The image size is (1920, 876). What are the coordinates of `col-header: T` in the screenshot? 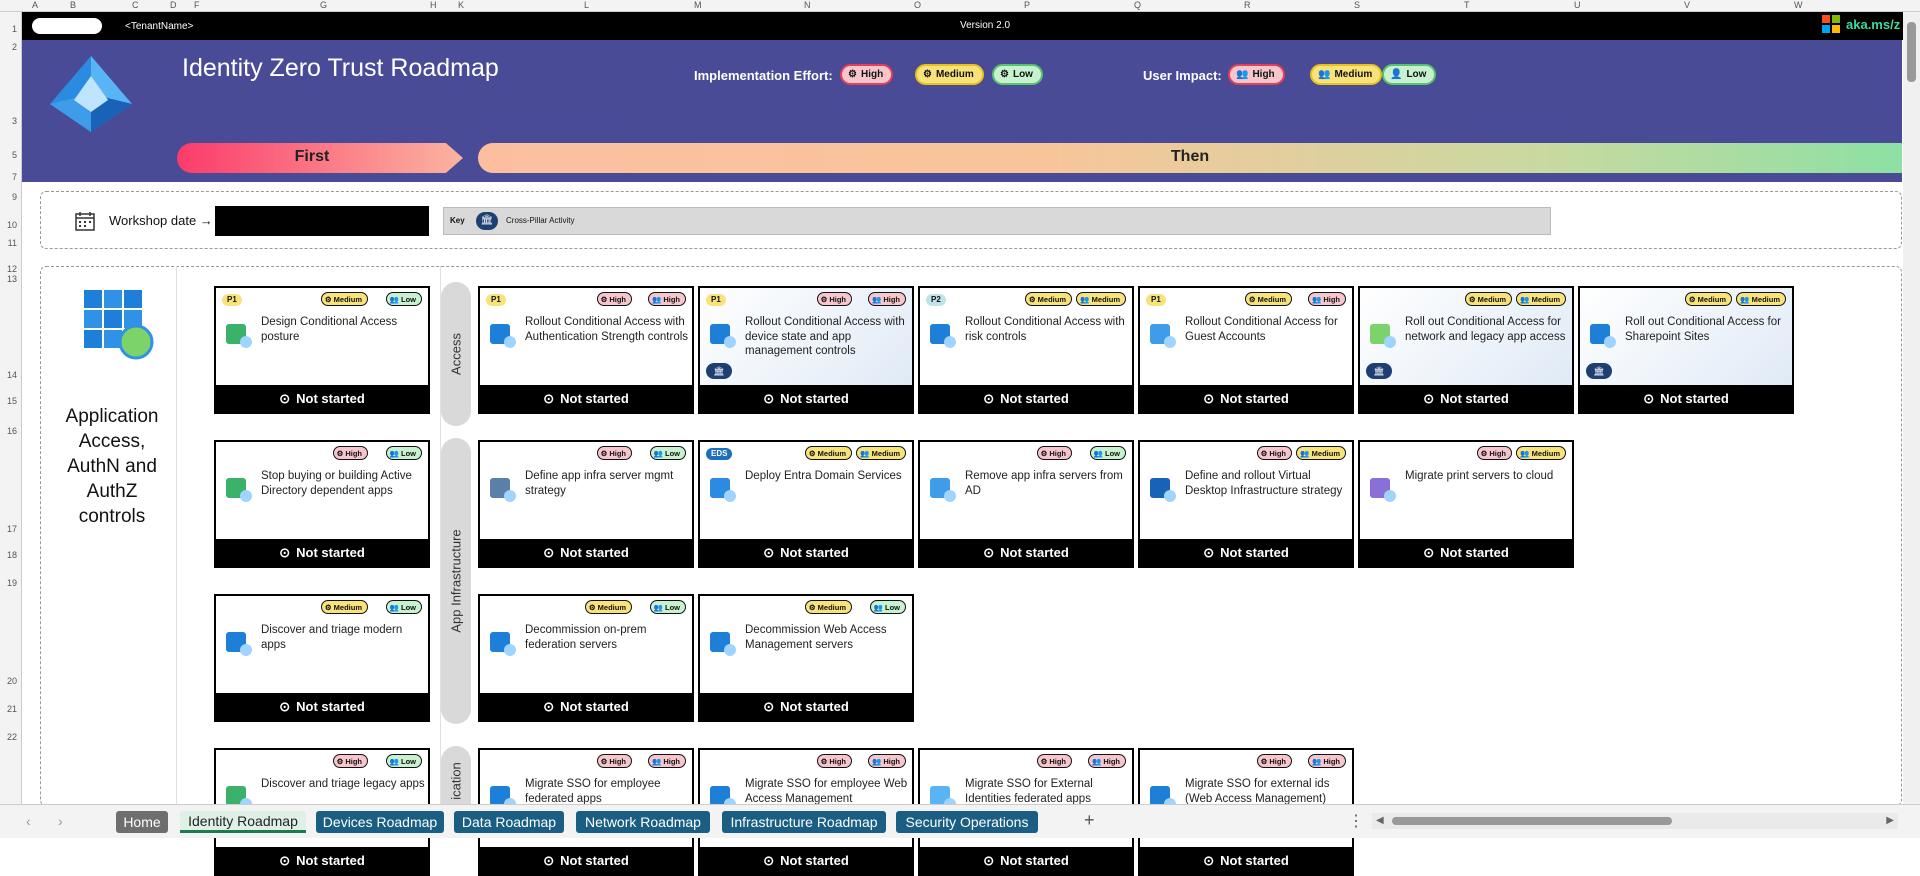 It's located at (1467, 5).